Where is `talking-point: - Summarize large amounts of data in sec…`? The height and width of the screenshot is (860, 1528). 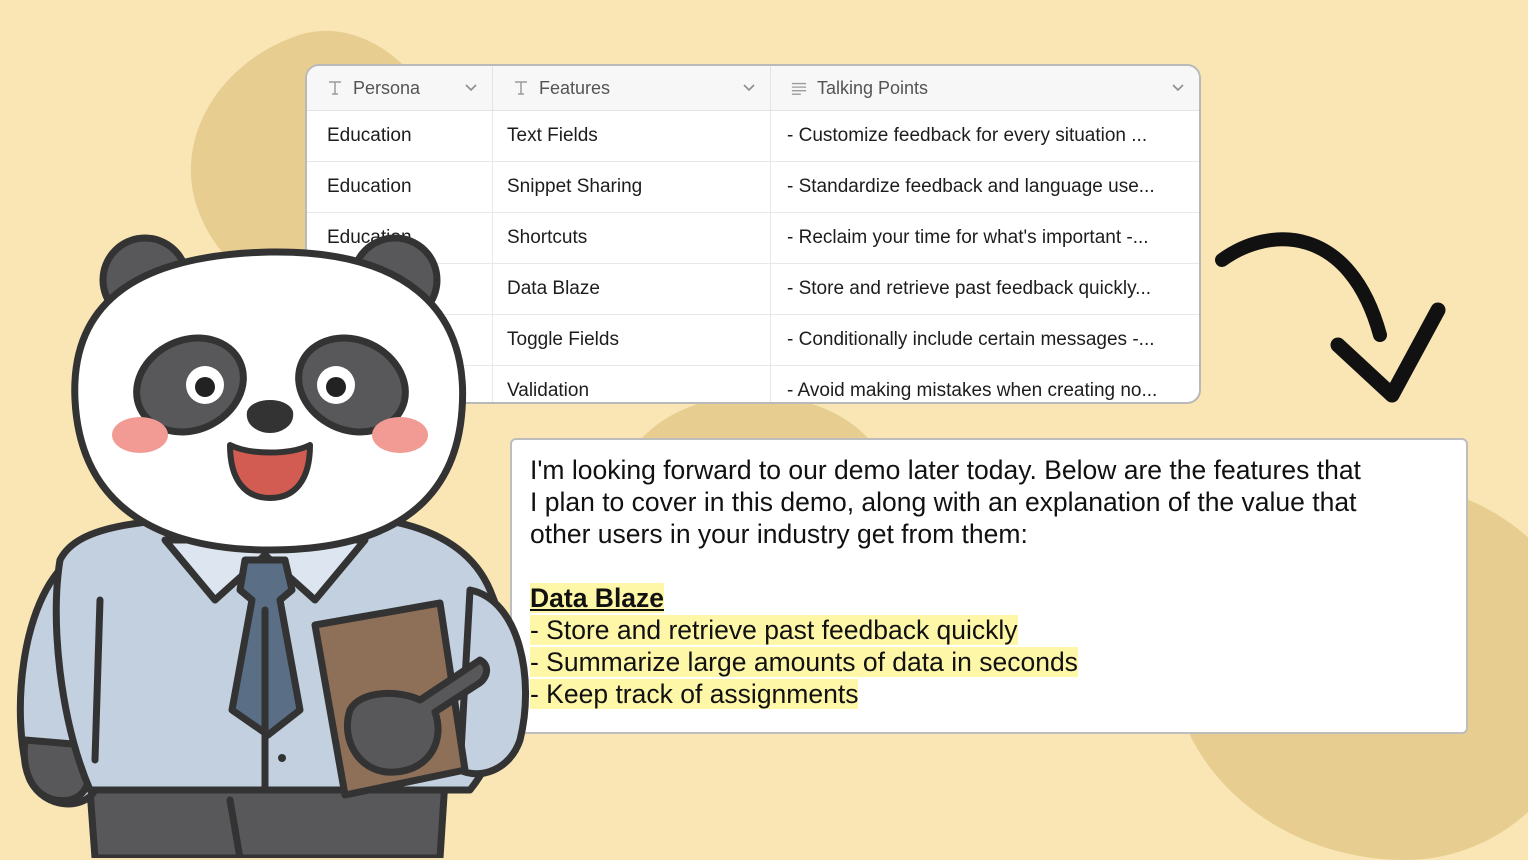
talking-point: - Summarize large amounts of data in sec… is located at coordinates (804, 662).